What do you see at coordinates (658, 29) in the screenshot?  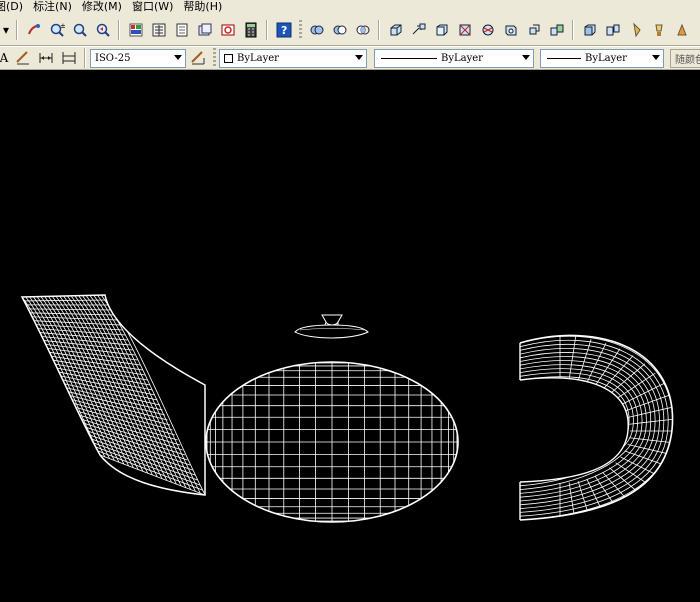 I see `light-icon` at bounding box center [658, 29].